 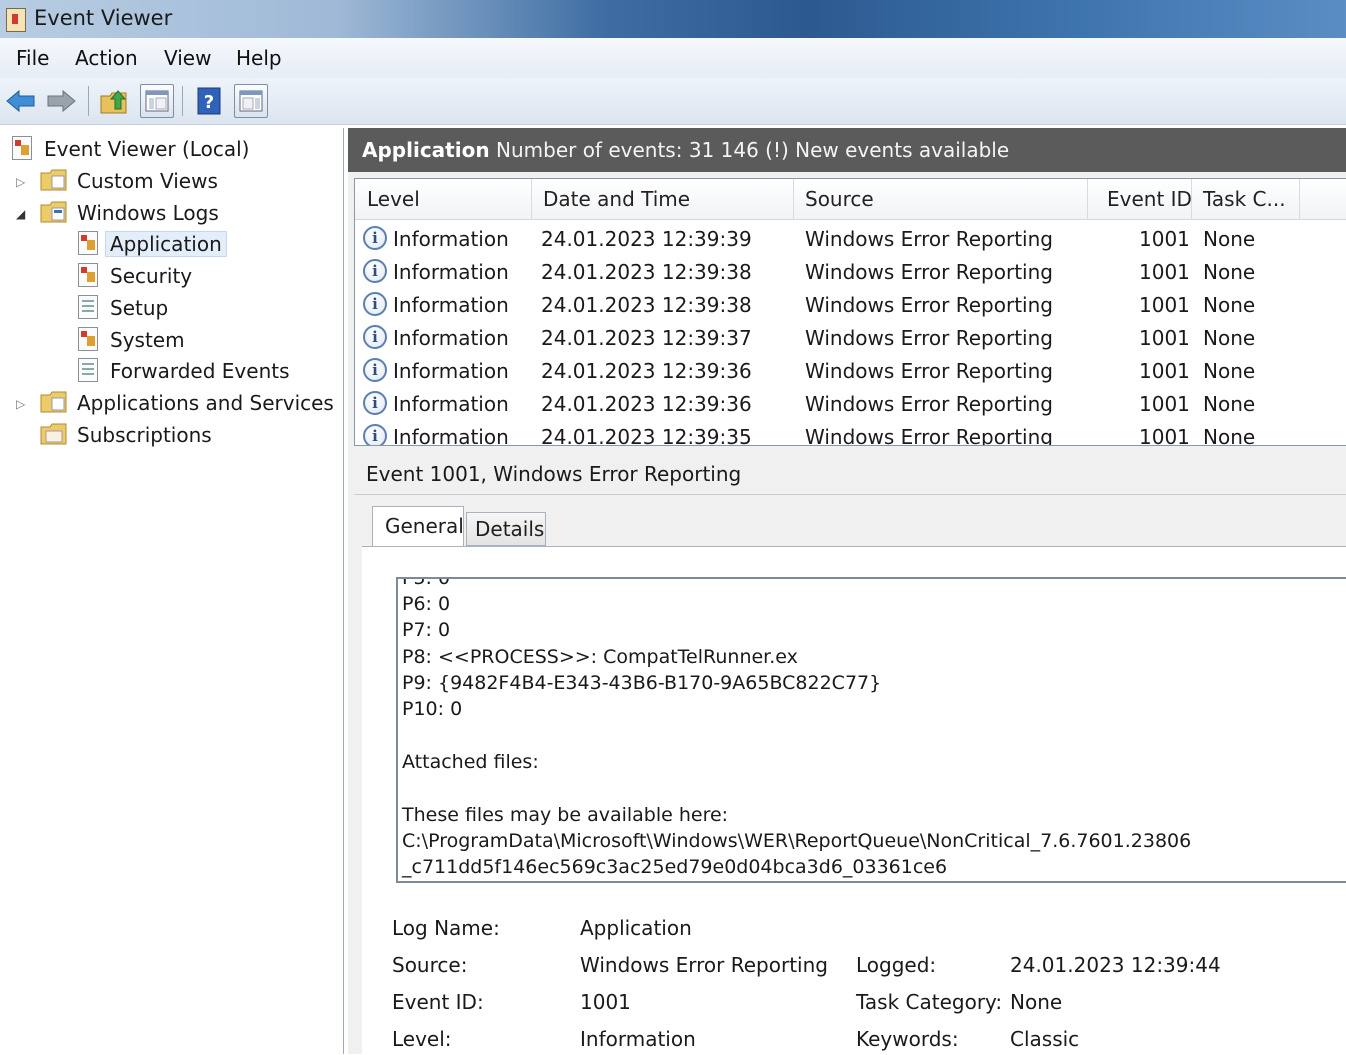 What do you see at coordinates (115, 101) in the screenshot?
I see `folder-up-icon` at bounding box center [115, 101].